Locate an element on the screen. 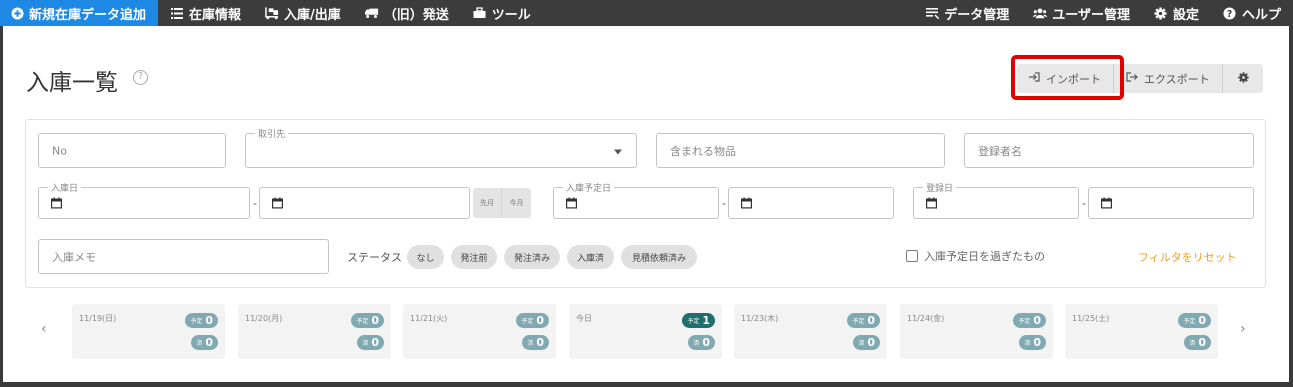 The image size is (1293, 387). list-icon is located at coordinates (177, 13).